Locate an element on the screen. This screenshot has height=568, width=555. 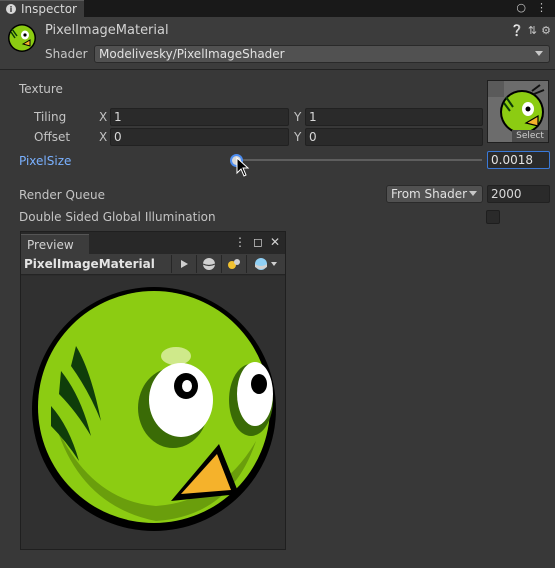
texture-label: Texture is located at coordinates (41, 89).